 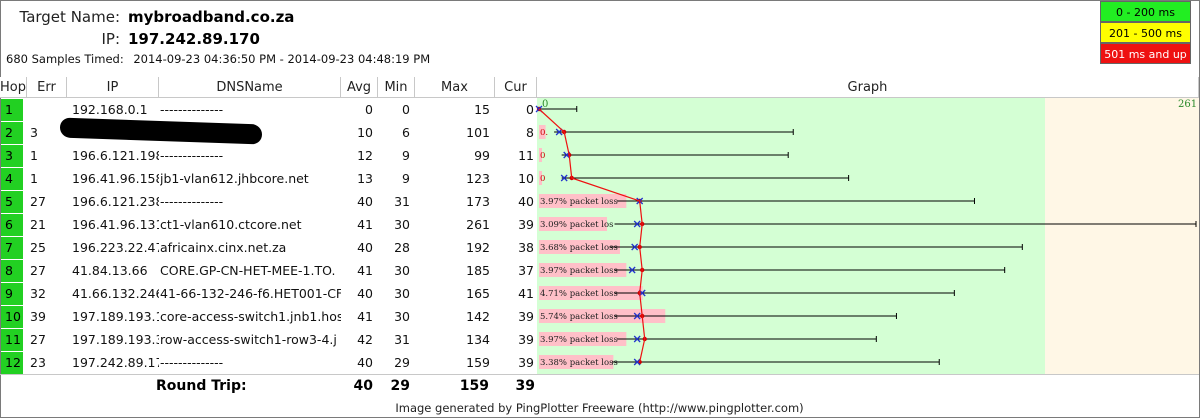 I want to click on round-trip-label: Round Trip:, so click(x=201, y=386).